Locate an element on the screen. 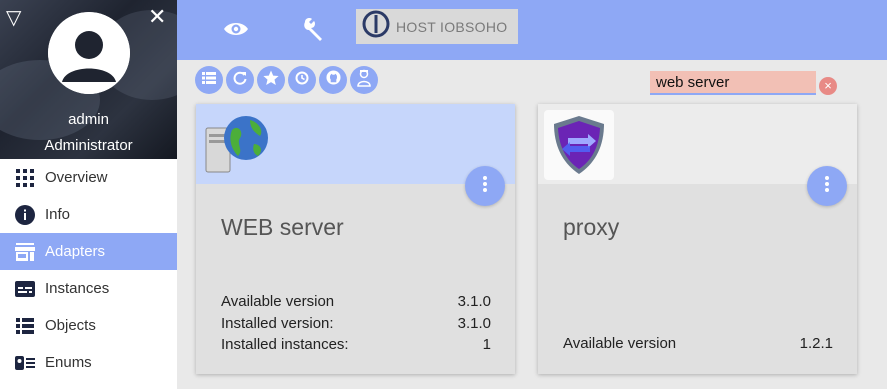 The image size is (887, 389). card-info-row: Available version 3.1.0 is located at coordinates (356, 301).